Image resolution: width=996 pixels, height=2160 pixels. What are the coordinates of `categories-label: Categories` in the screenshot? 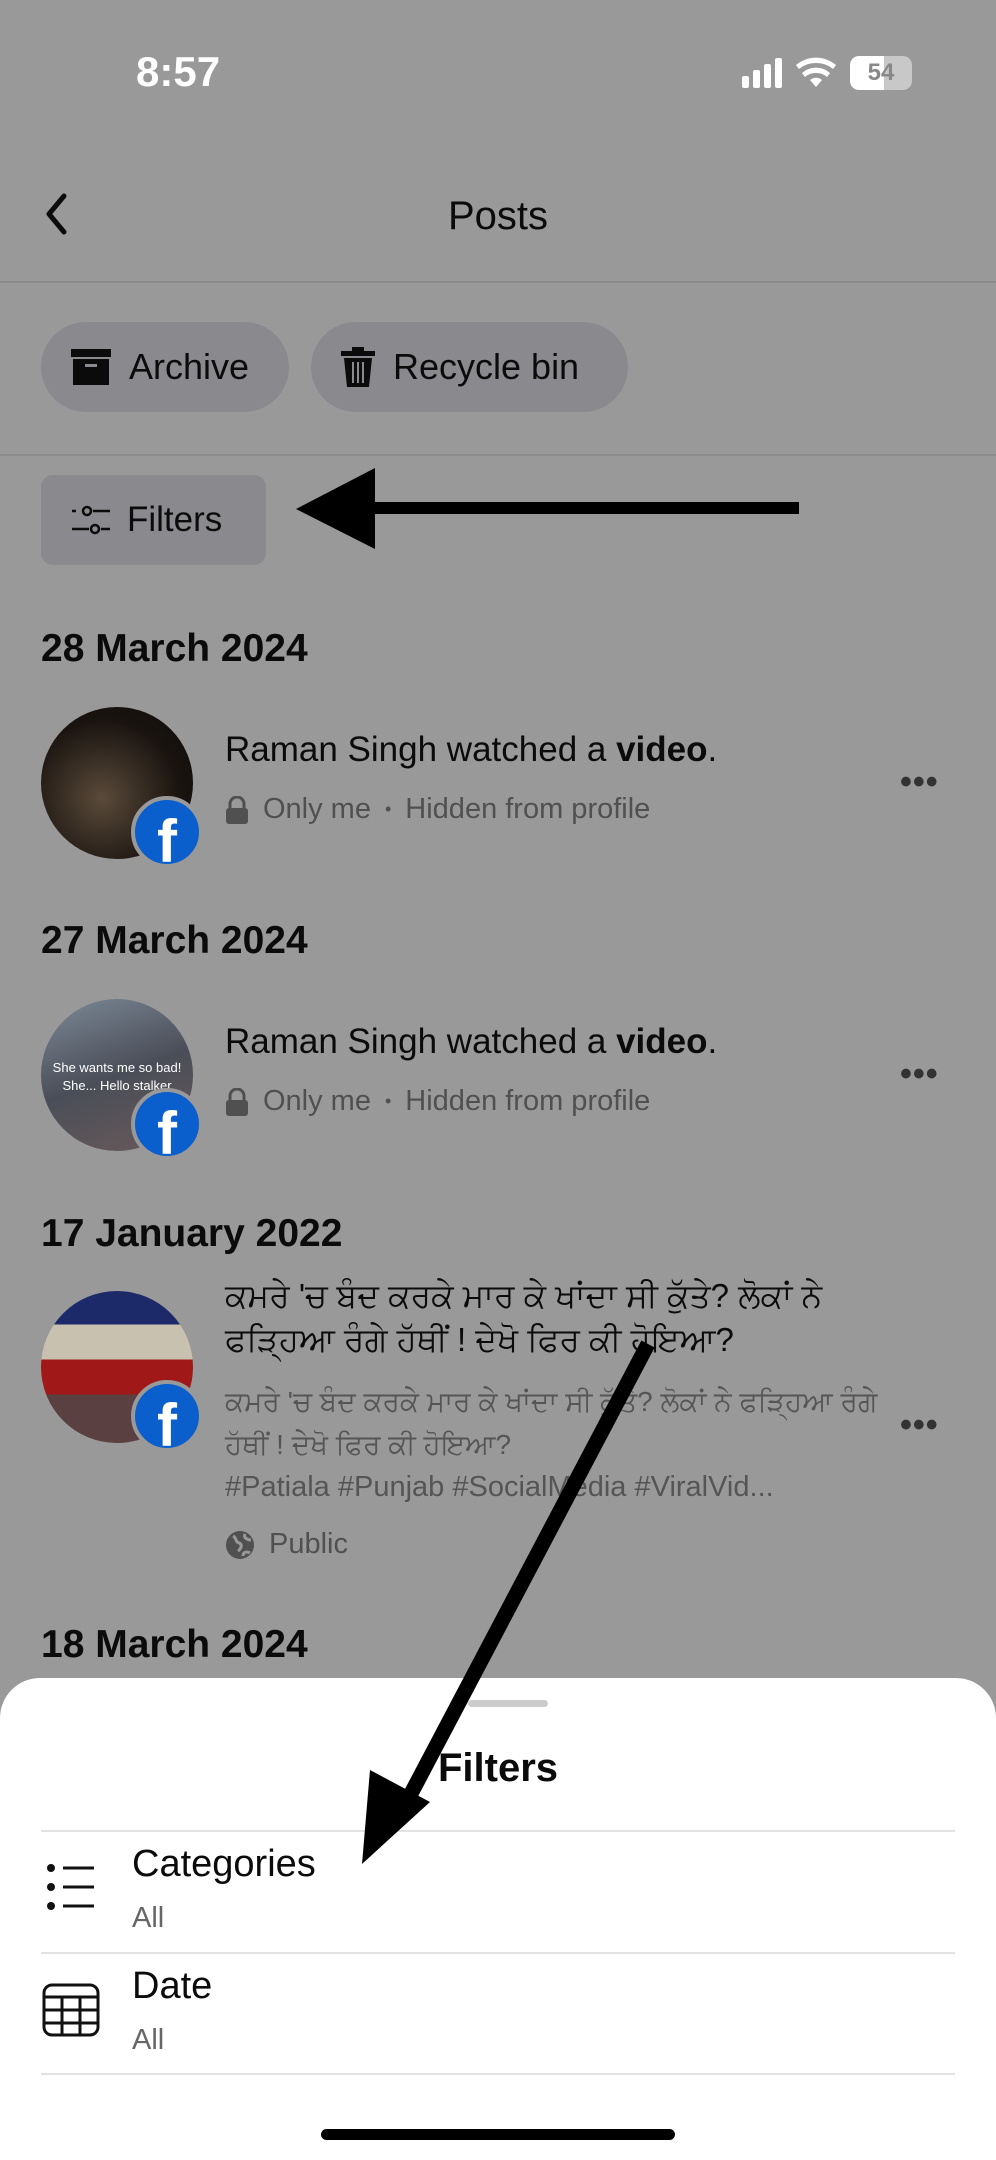 It's located at (224, 1864).